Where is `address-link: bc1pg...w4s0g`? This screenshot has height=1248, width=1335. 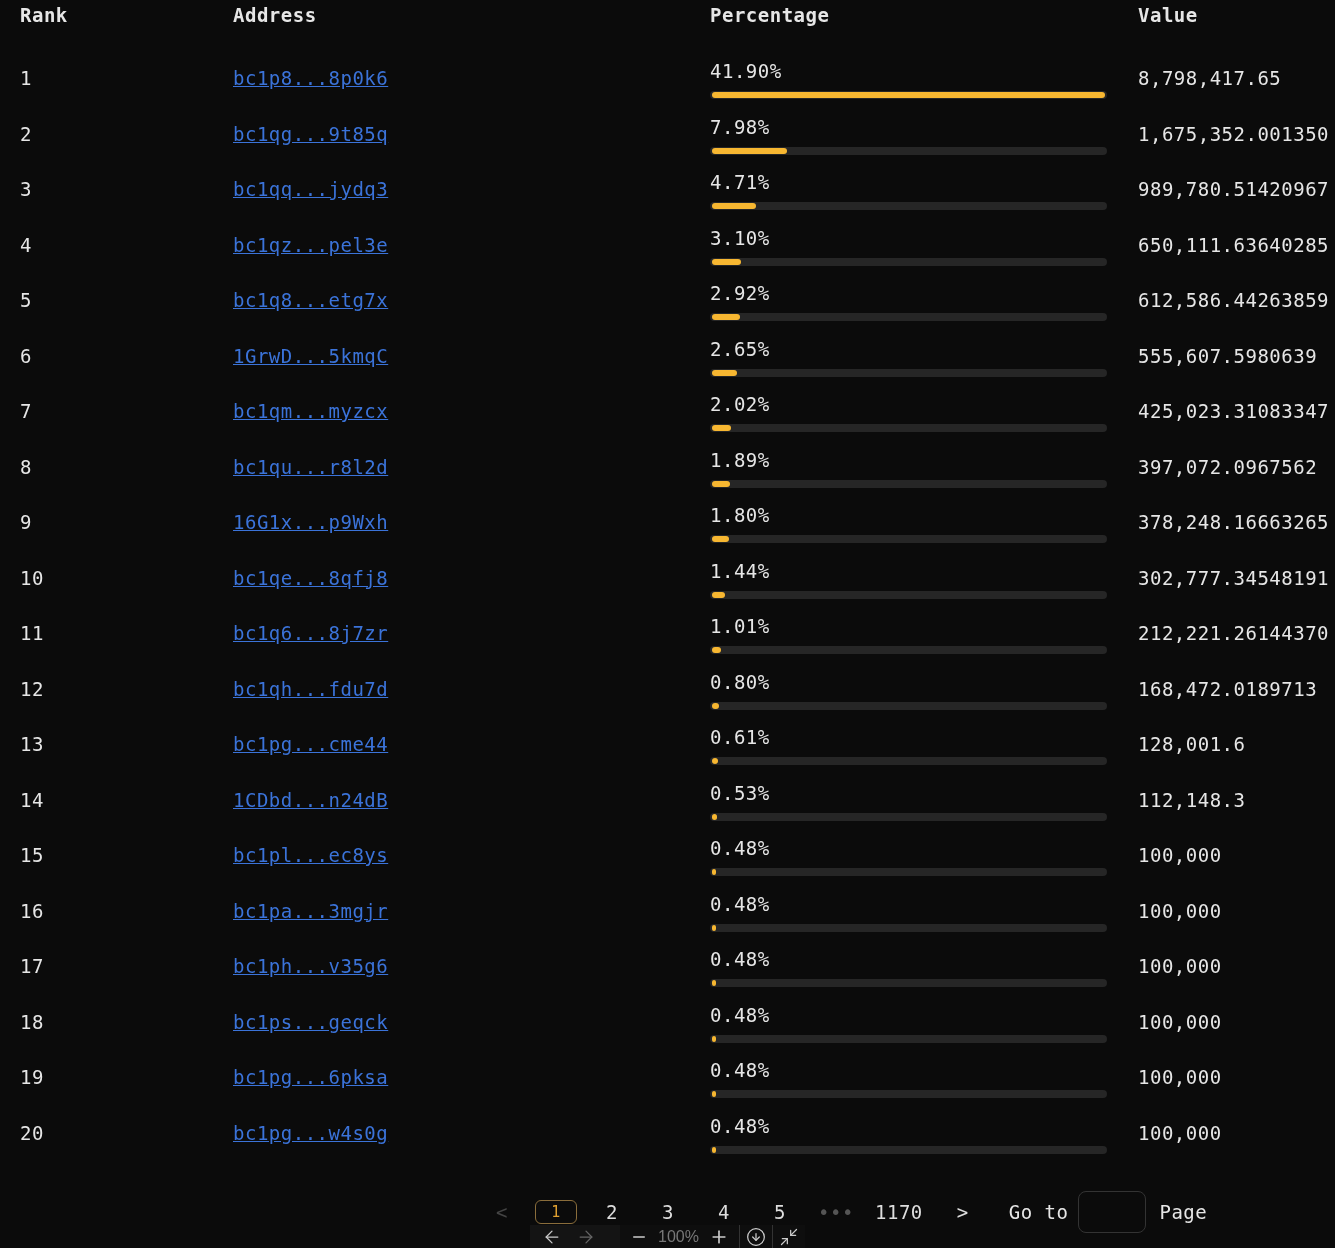
address-link: bc1pg...w4s0g is located at coordinates (311, 1132).